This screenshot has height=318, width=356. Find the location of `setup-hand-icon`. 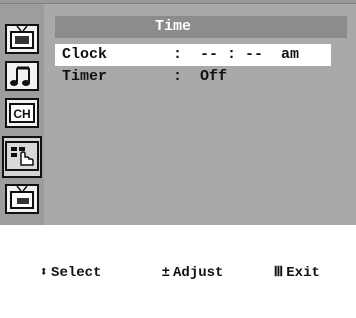

setup-hand-icon is located at coordinates (22, 156).